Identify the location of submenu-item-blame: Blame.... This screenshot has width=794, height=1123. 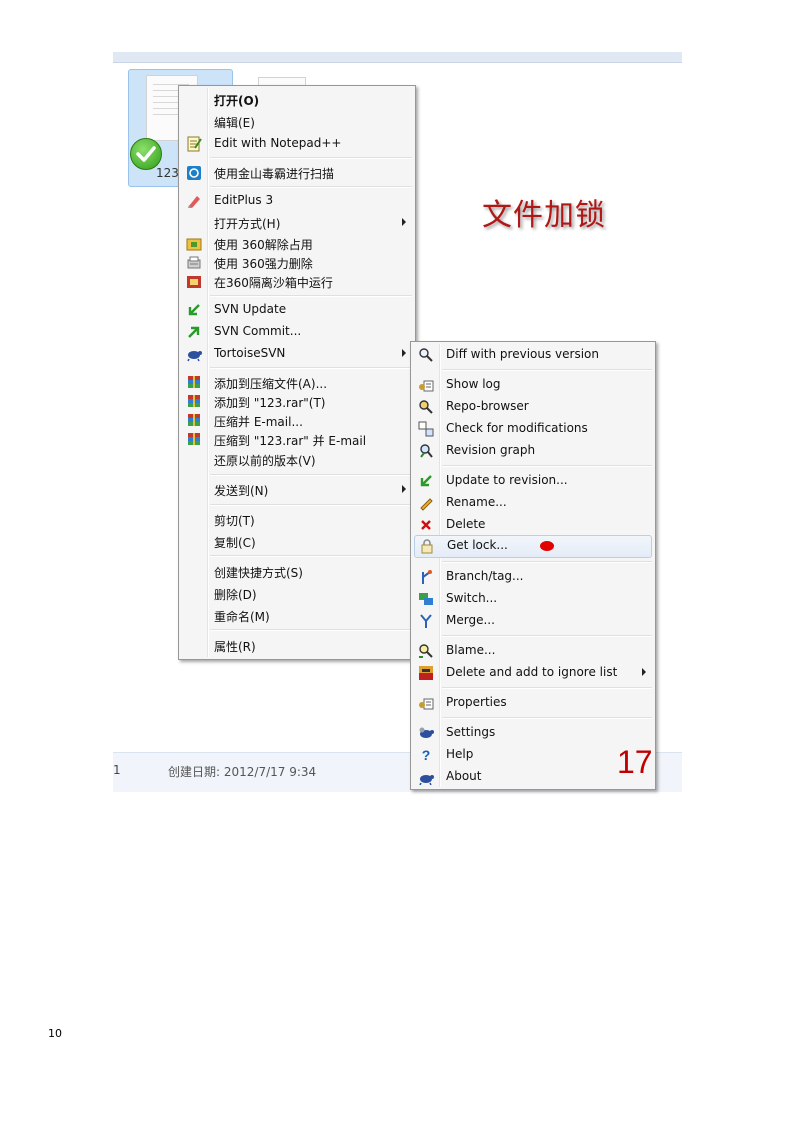
(533, 650).